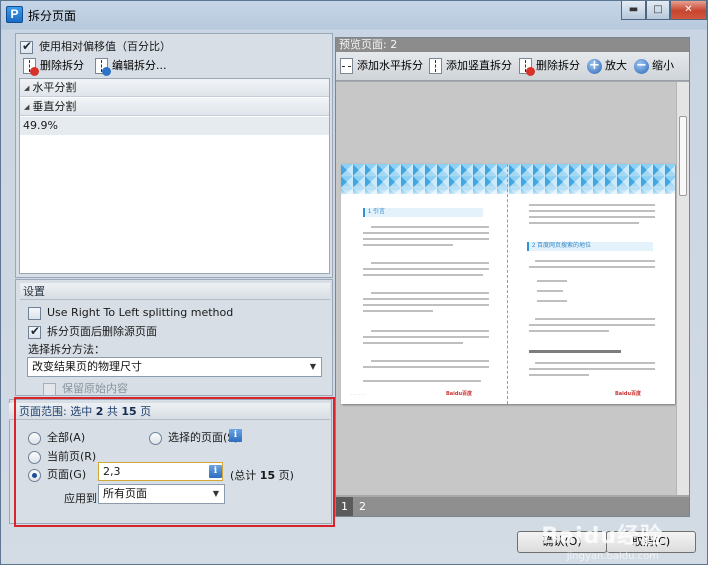  What do you see at coordinates (105, 46) in the screenshot?
I see `use-relative-offset-label: 使用相对偏移值（百分比）` at bounding box center [105, 46].